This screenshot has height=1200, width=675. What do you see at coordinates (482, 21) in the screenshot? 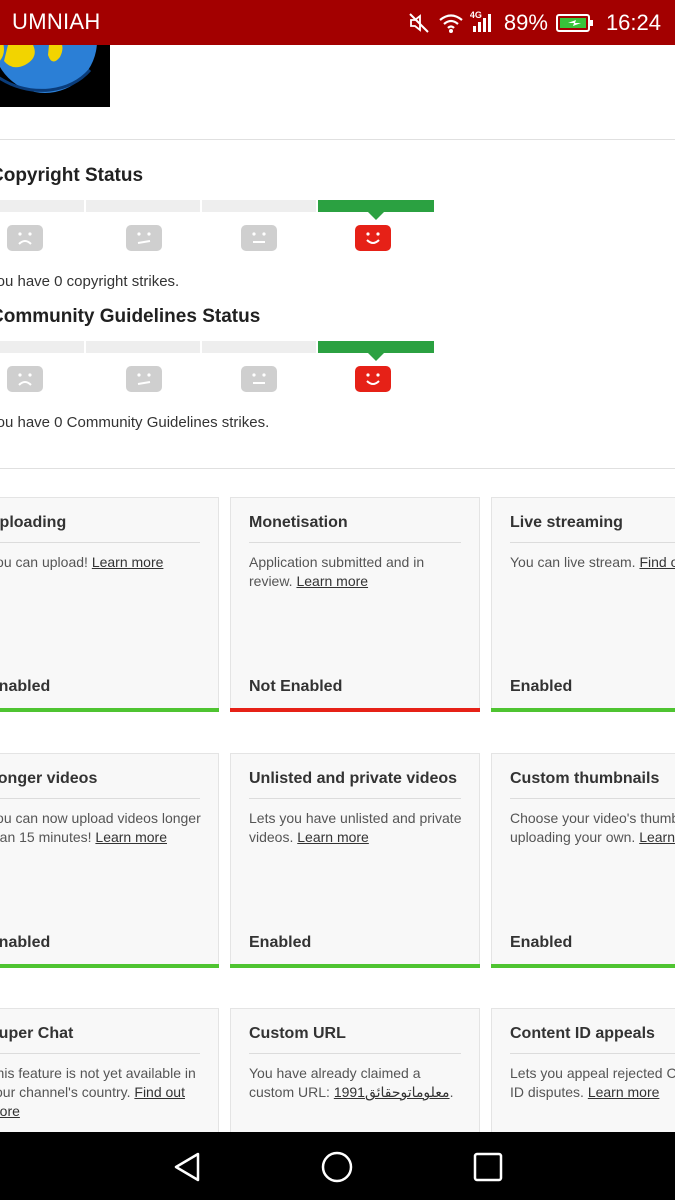
I see `signal-icon: 4G` at bounding box center [482, 21].